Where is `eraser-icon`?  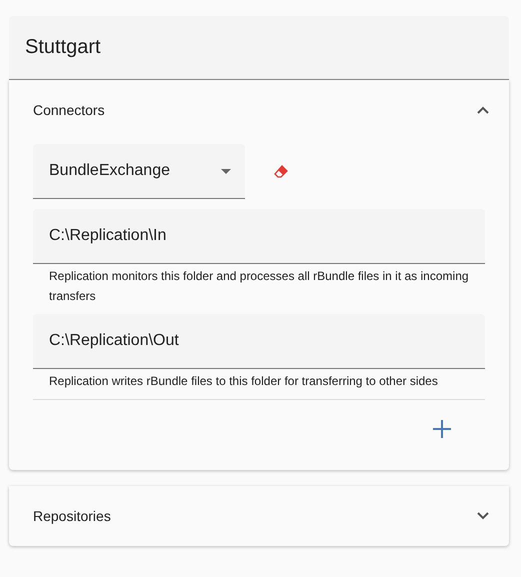
eraser-icon is located at coordinates (281, 172).